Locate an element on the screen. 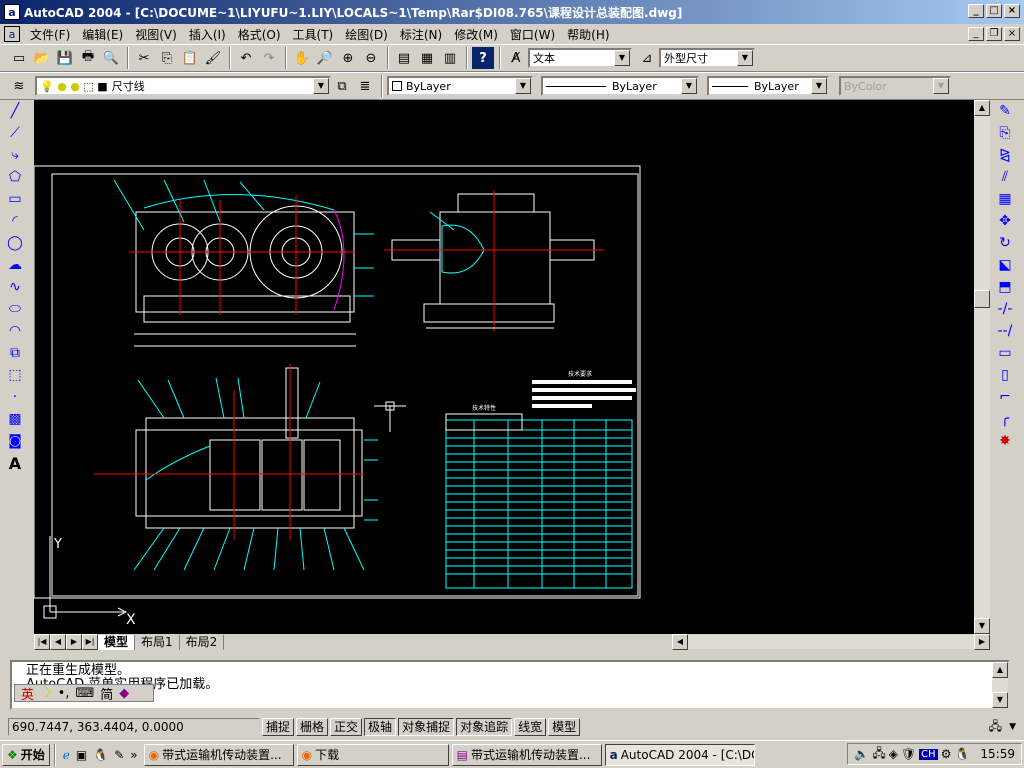  quicklaunch-more-icon: » is located at coordinates (133, 755).